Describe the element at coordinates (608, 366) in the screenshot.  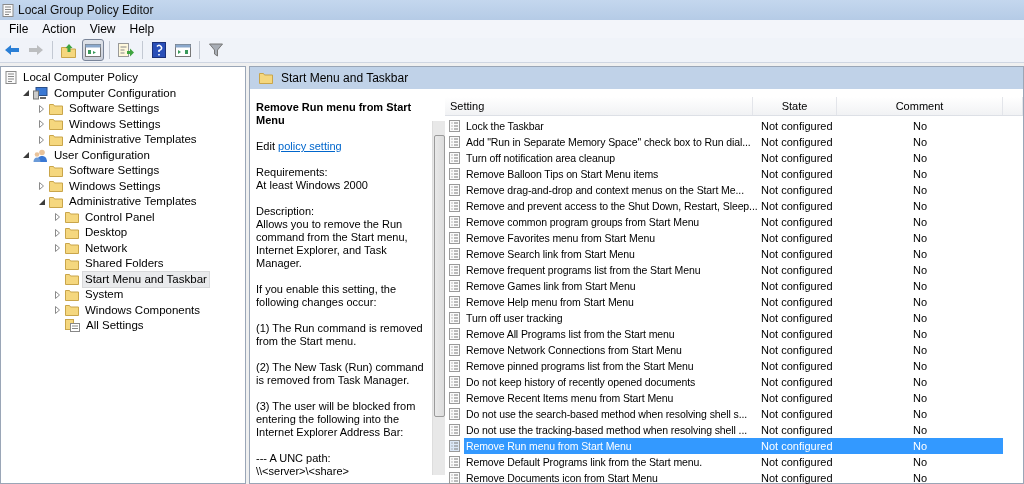
I see `setting-cell: Remove pinned programs list from the Start Menu` at that location.